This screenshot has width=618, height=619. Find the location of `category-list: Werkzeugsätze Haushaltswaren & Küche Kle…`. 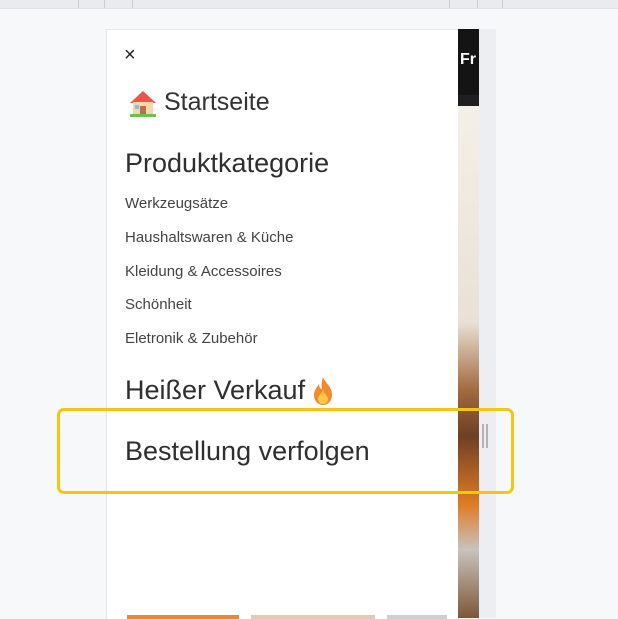

category-list: Werkzeugsätze Haushaltswaren & Küche Kle… is located at coordinates (209, 279).